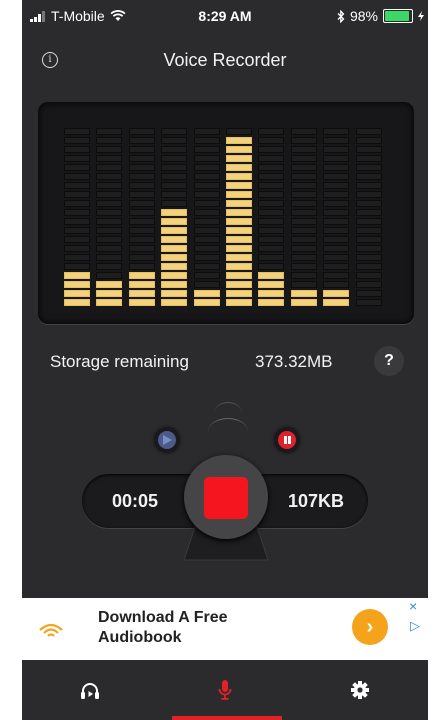 This screenshot has height=720, width=439. Describe the element at coordinates (421, 16) in the screenshot. I see `charging-icon` at that location.